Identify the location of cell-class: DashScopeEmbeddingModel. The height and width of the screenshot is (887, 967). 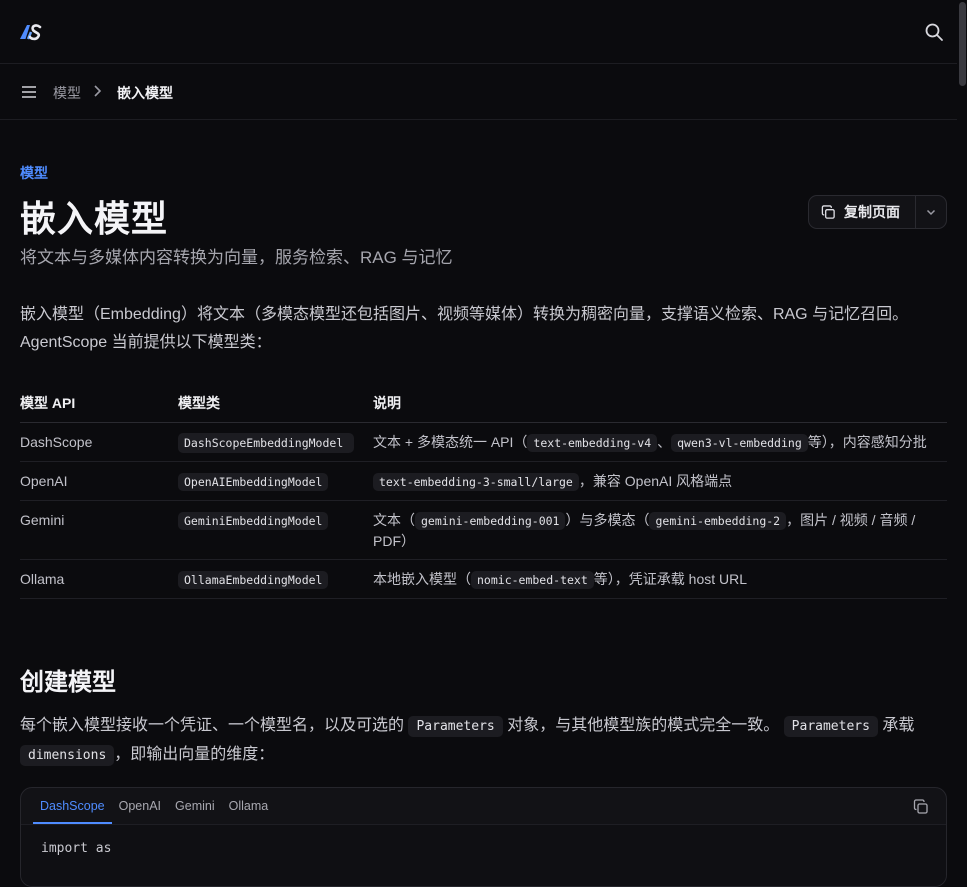
(275, 442).